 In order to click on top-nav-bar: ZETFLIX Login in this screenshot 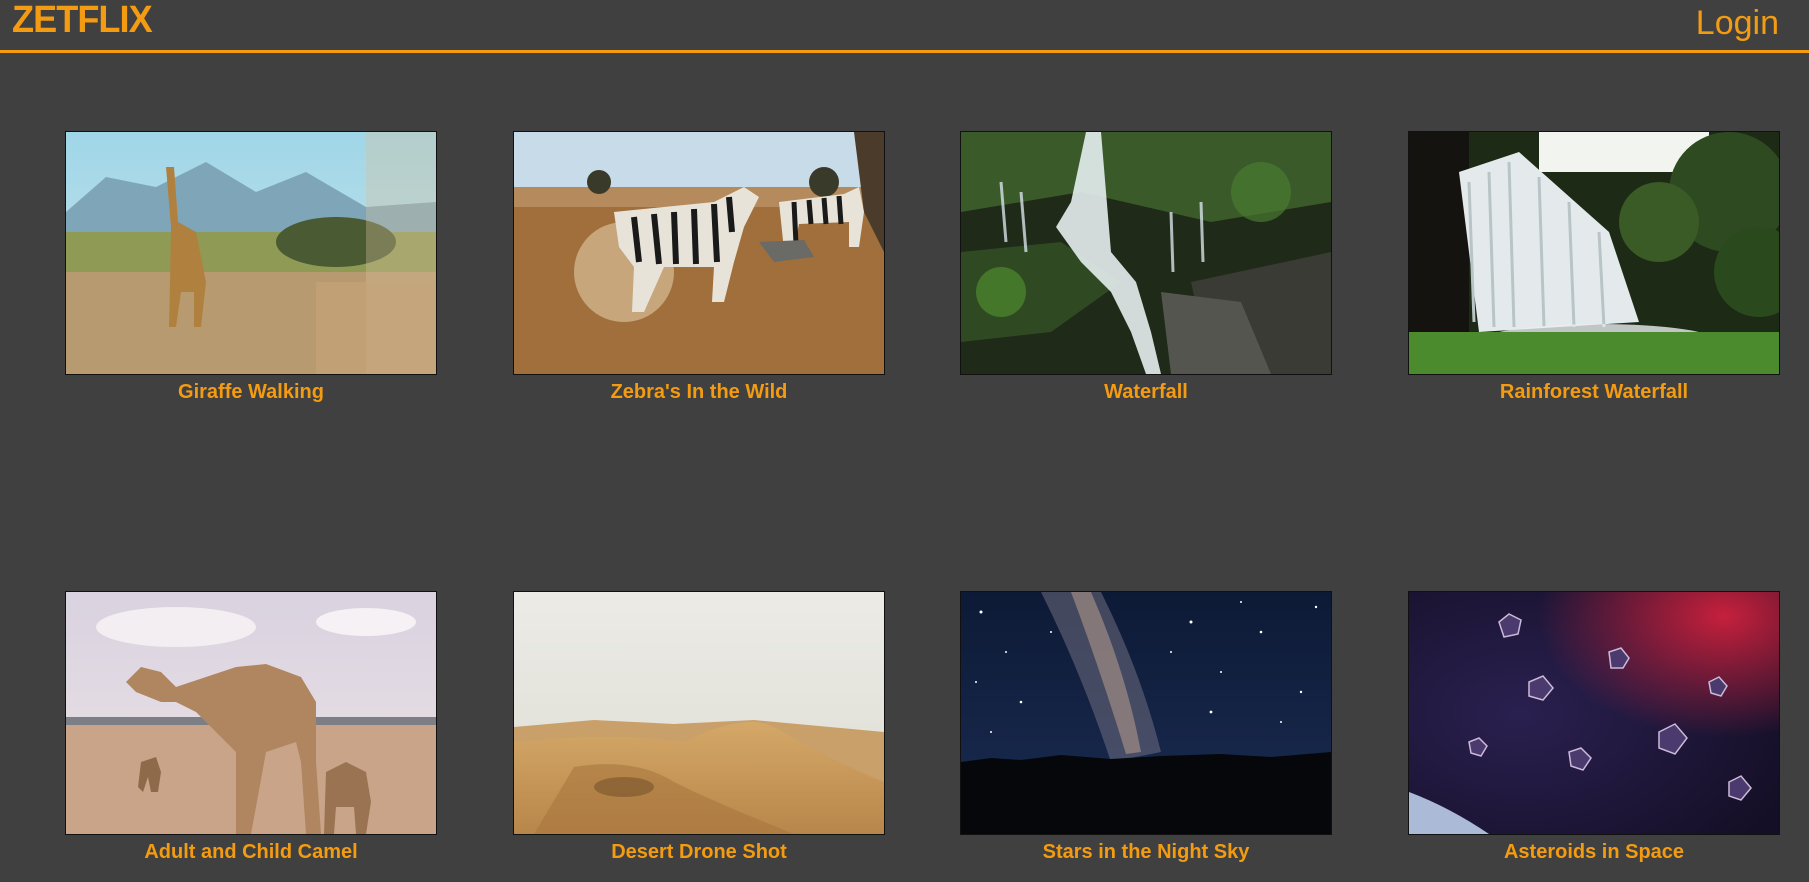, I will do `click(904, 26)`.